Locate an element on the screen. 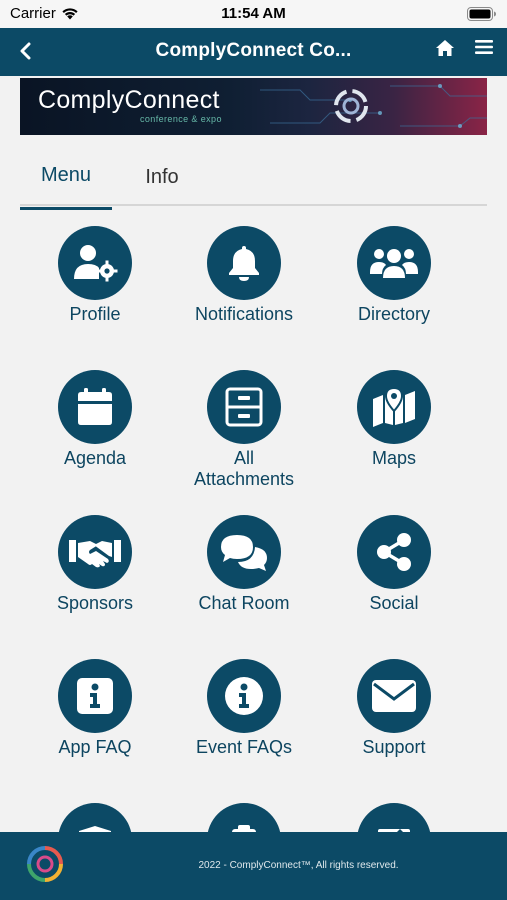 Image resolution: width=507 pixels, height=900 pixels. attachments-icon-circle is located at coordinates (244, 407).